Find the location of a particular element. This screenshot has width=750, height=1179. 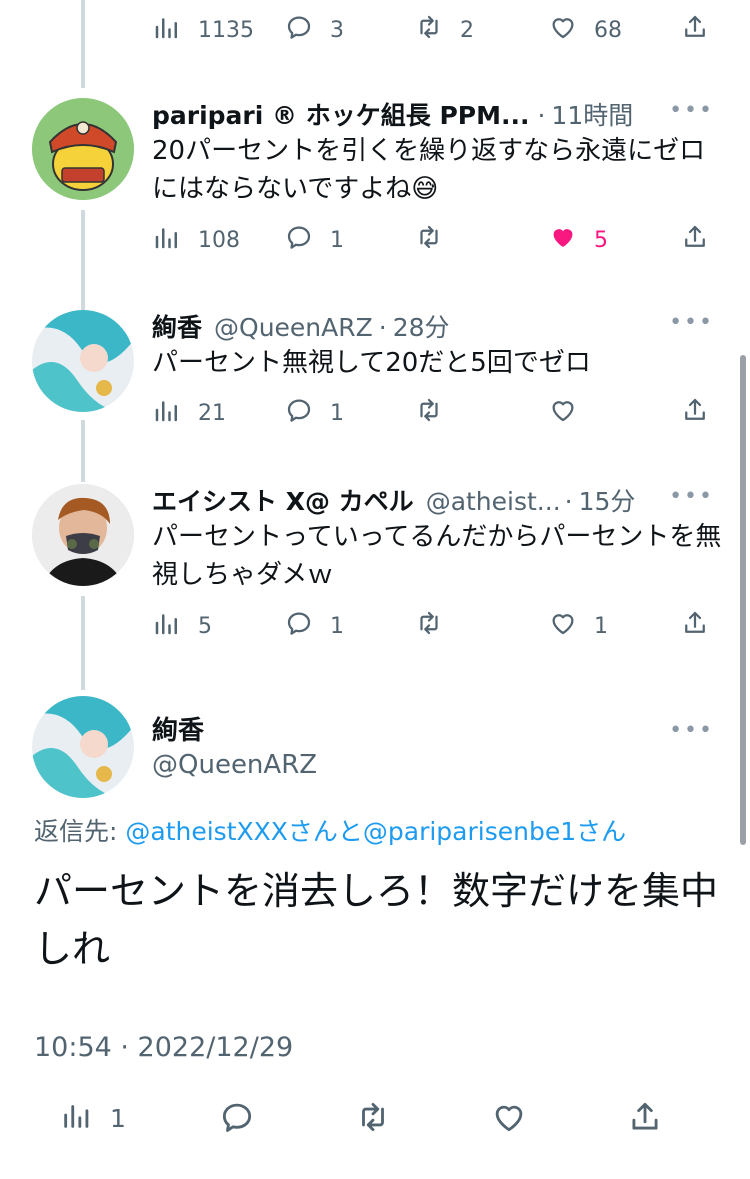

tweet-header: エイシスト X@ カペル @atheist... · 15分 is located at coordinates (393, 500).